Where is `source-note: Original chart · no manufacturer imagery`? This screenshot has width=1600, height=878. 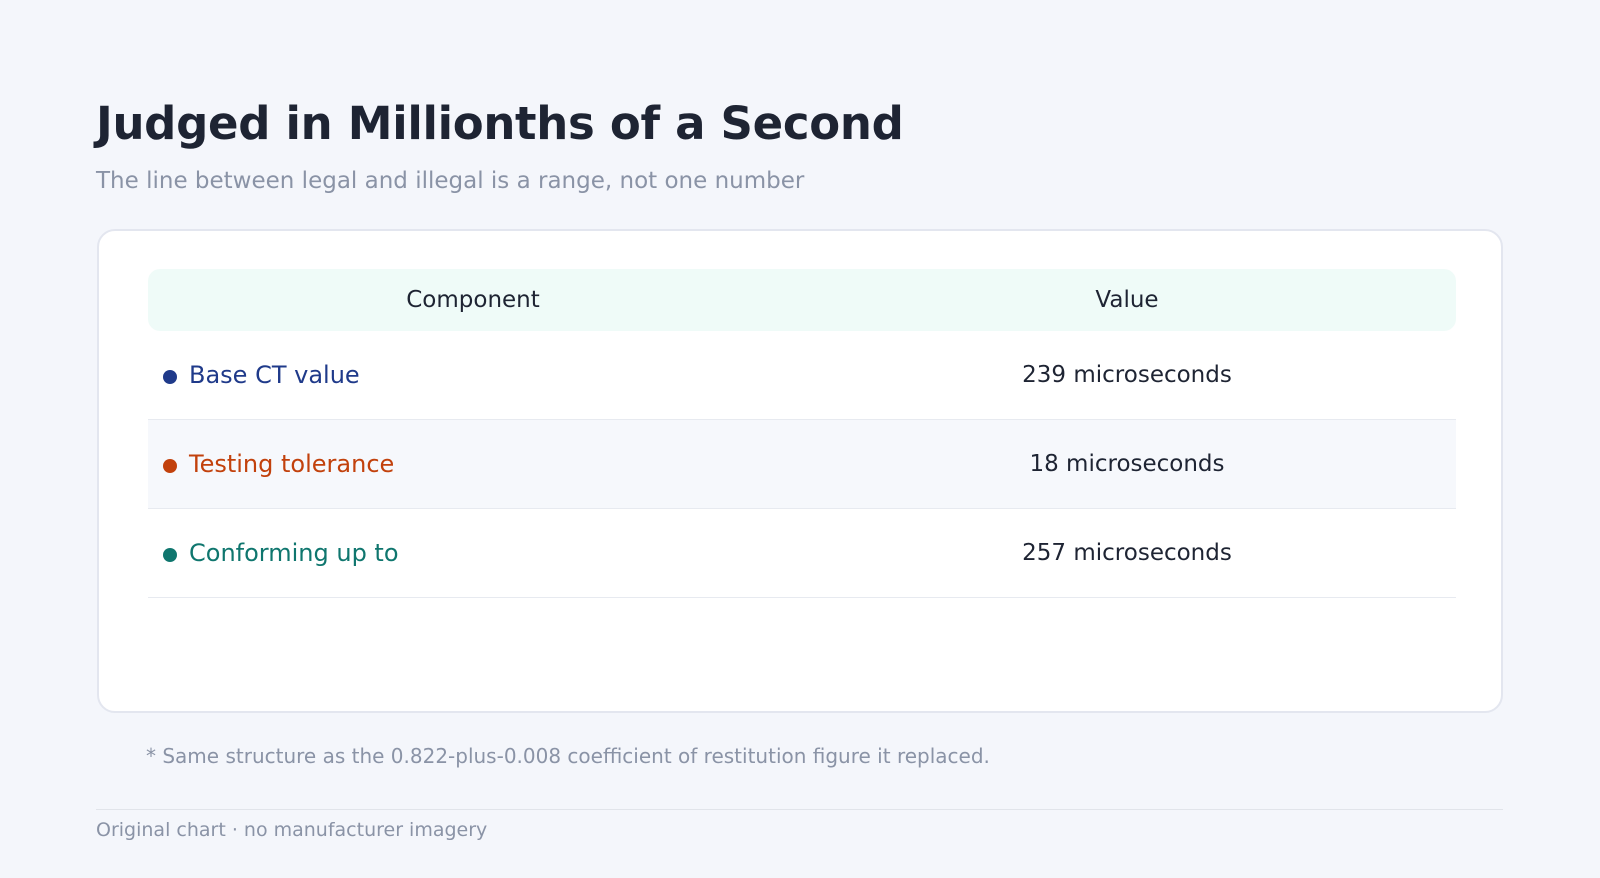
source-note: Original chart · no manufacturer imagery is located at coordinates (292, 830).